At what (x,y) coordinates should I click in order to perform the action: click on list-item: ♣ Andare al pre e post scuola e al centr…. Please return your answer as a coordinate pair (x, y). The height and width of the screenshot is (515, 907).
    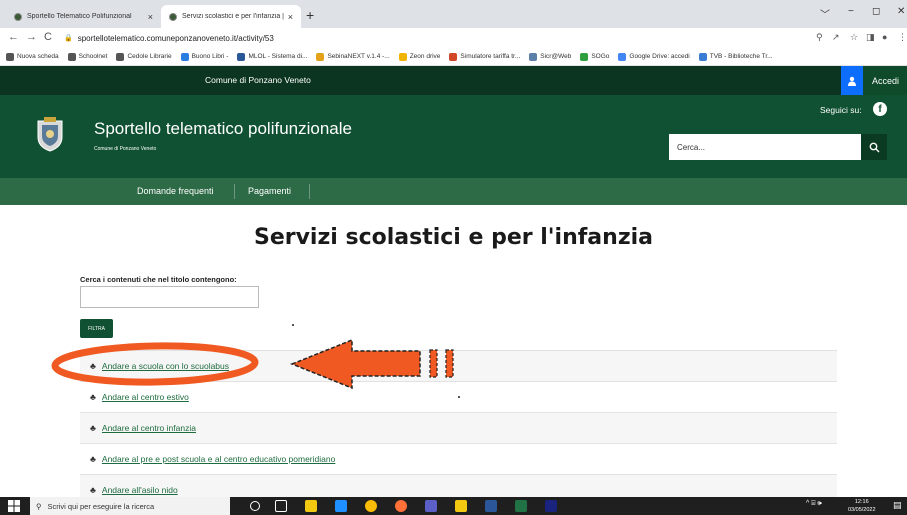
    Looking at the image, I should click on (458, 458).